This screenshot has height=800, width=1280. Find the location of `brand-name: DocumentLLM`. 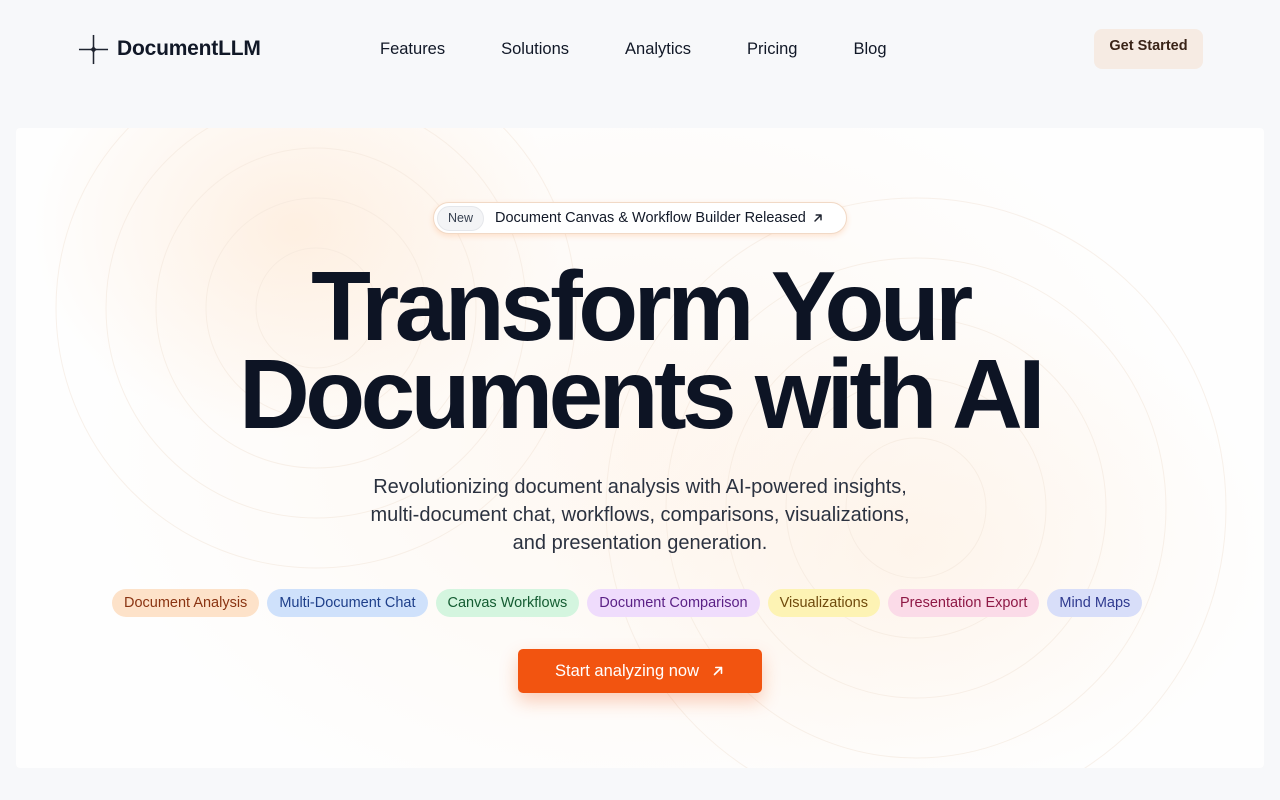

brand-name: DocumentLLM is located at coordinates (189, 48).